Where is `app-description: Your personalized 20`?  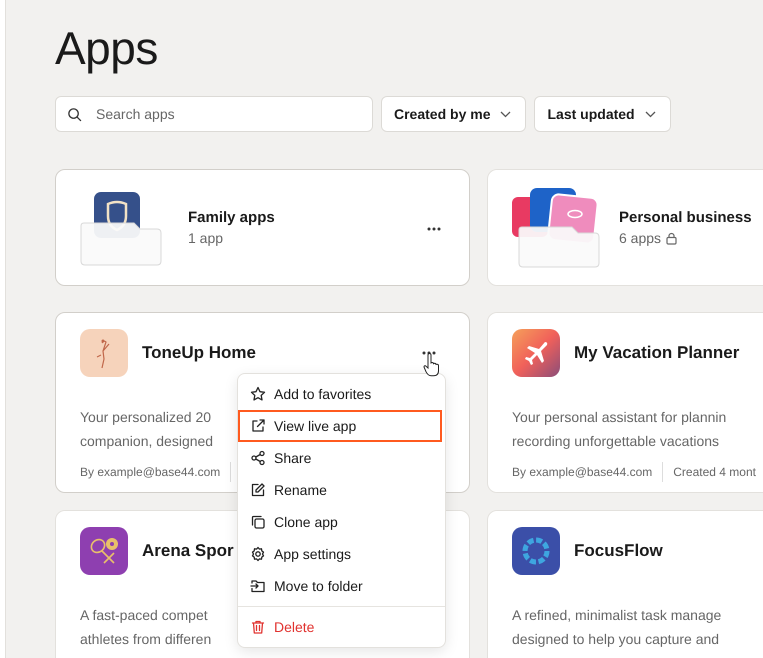
app-description: Your personalized 20 is located at coordinates (146, 417).